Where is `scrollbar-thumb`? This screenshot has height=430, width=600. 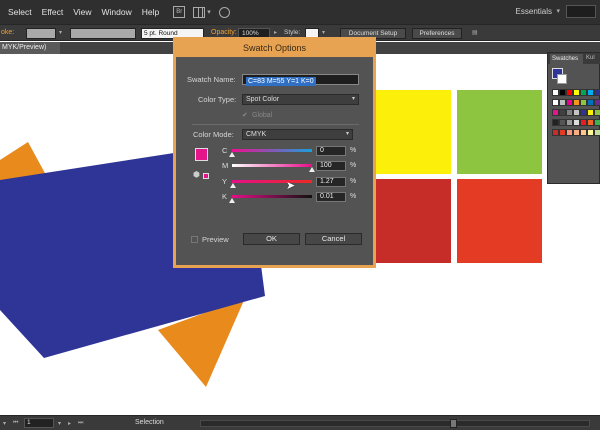 scrollbar-thumb is located at coordinates (453, 423).